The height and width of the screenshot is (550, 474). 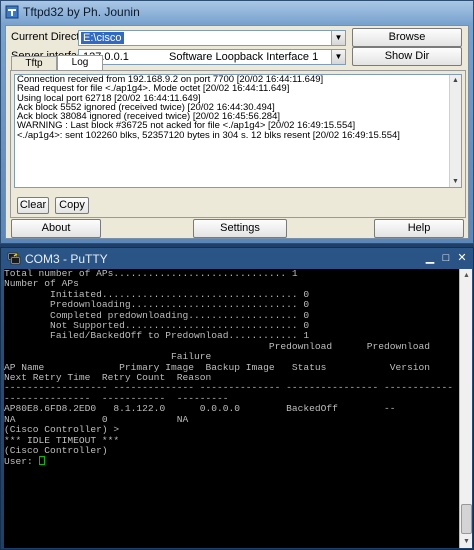 I want to click on terminal-prompt-line: User:, so click(x=231, y=461).